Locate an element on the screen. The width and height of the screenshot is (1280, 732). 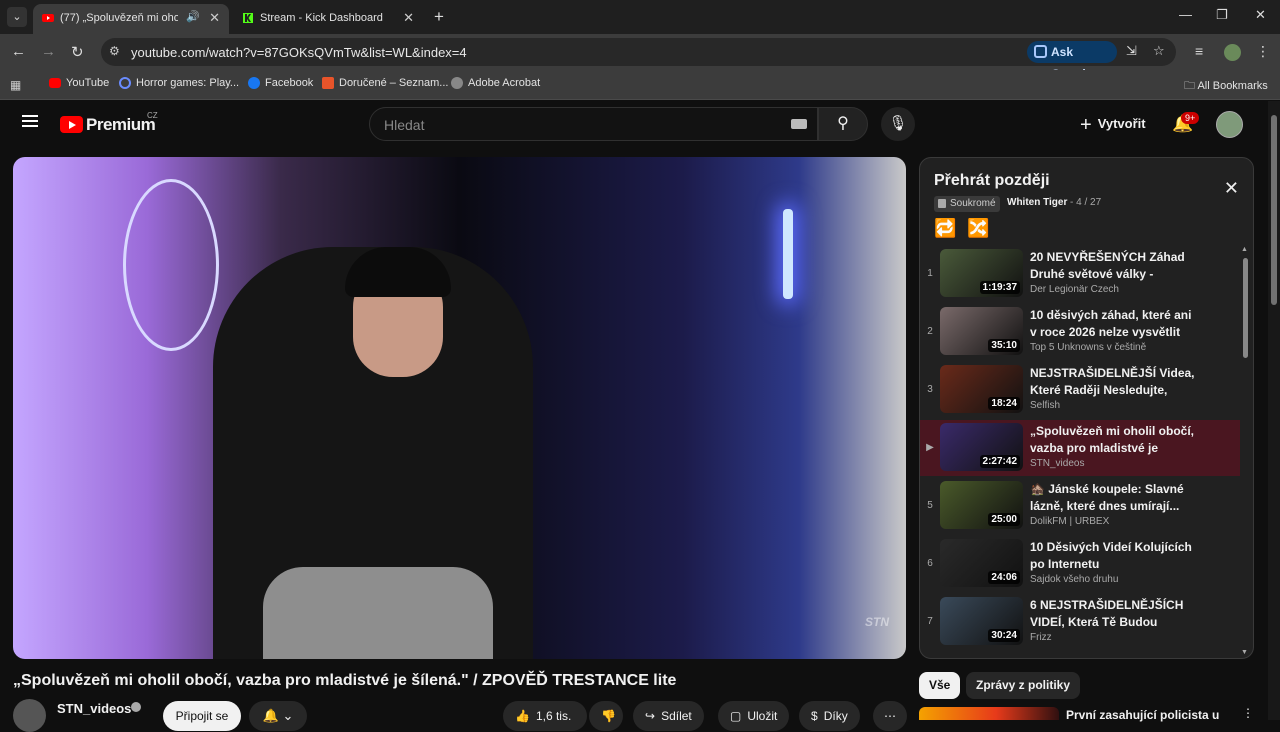
playlist-video-channel: Top 5 Unknowns v češtině is located at coordinates (1088, 347).